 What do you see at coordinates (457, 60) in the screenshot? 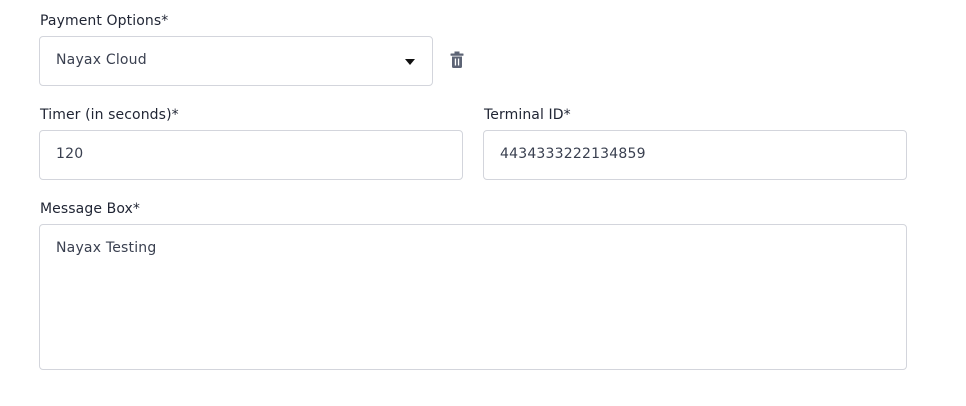
I see `trash-icon` at bounding box center [457, 60].